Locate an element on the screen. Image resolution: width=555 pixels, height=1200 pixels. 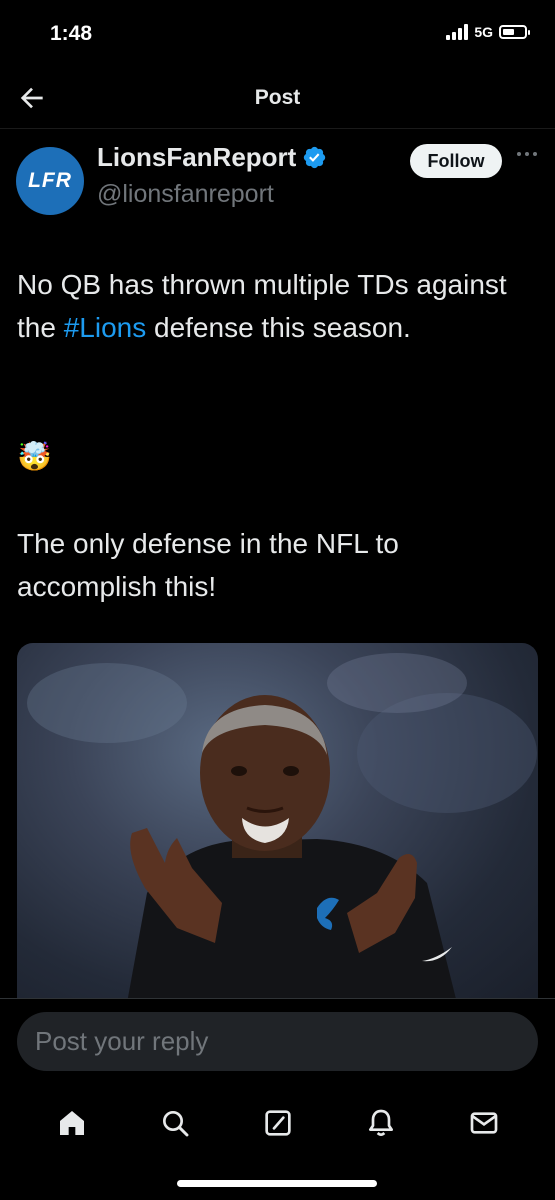
top-bar: Post is located at coordinates (277, 99).